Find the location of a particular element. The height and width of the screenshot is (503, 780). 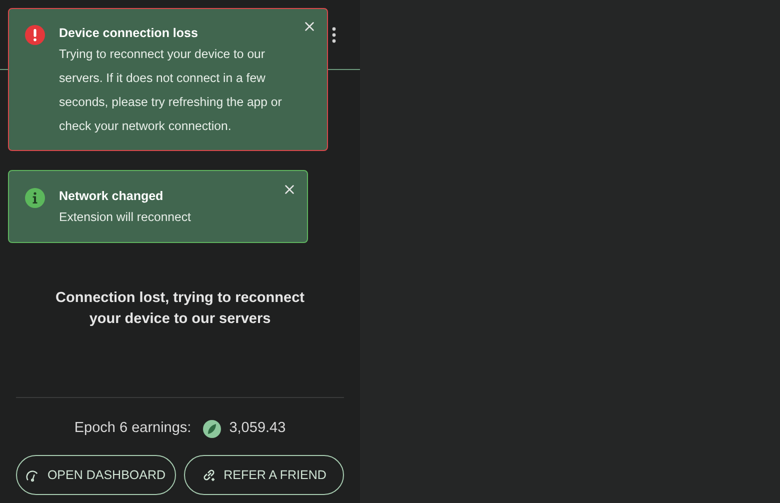

refer-button: REFER A FRIEND is located at coordinates (264, 475).